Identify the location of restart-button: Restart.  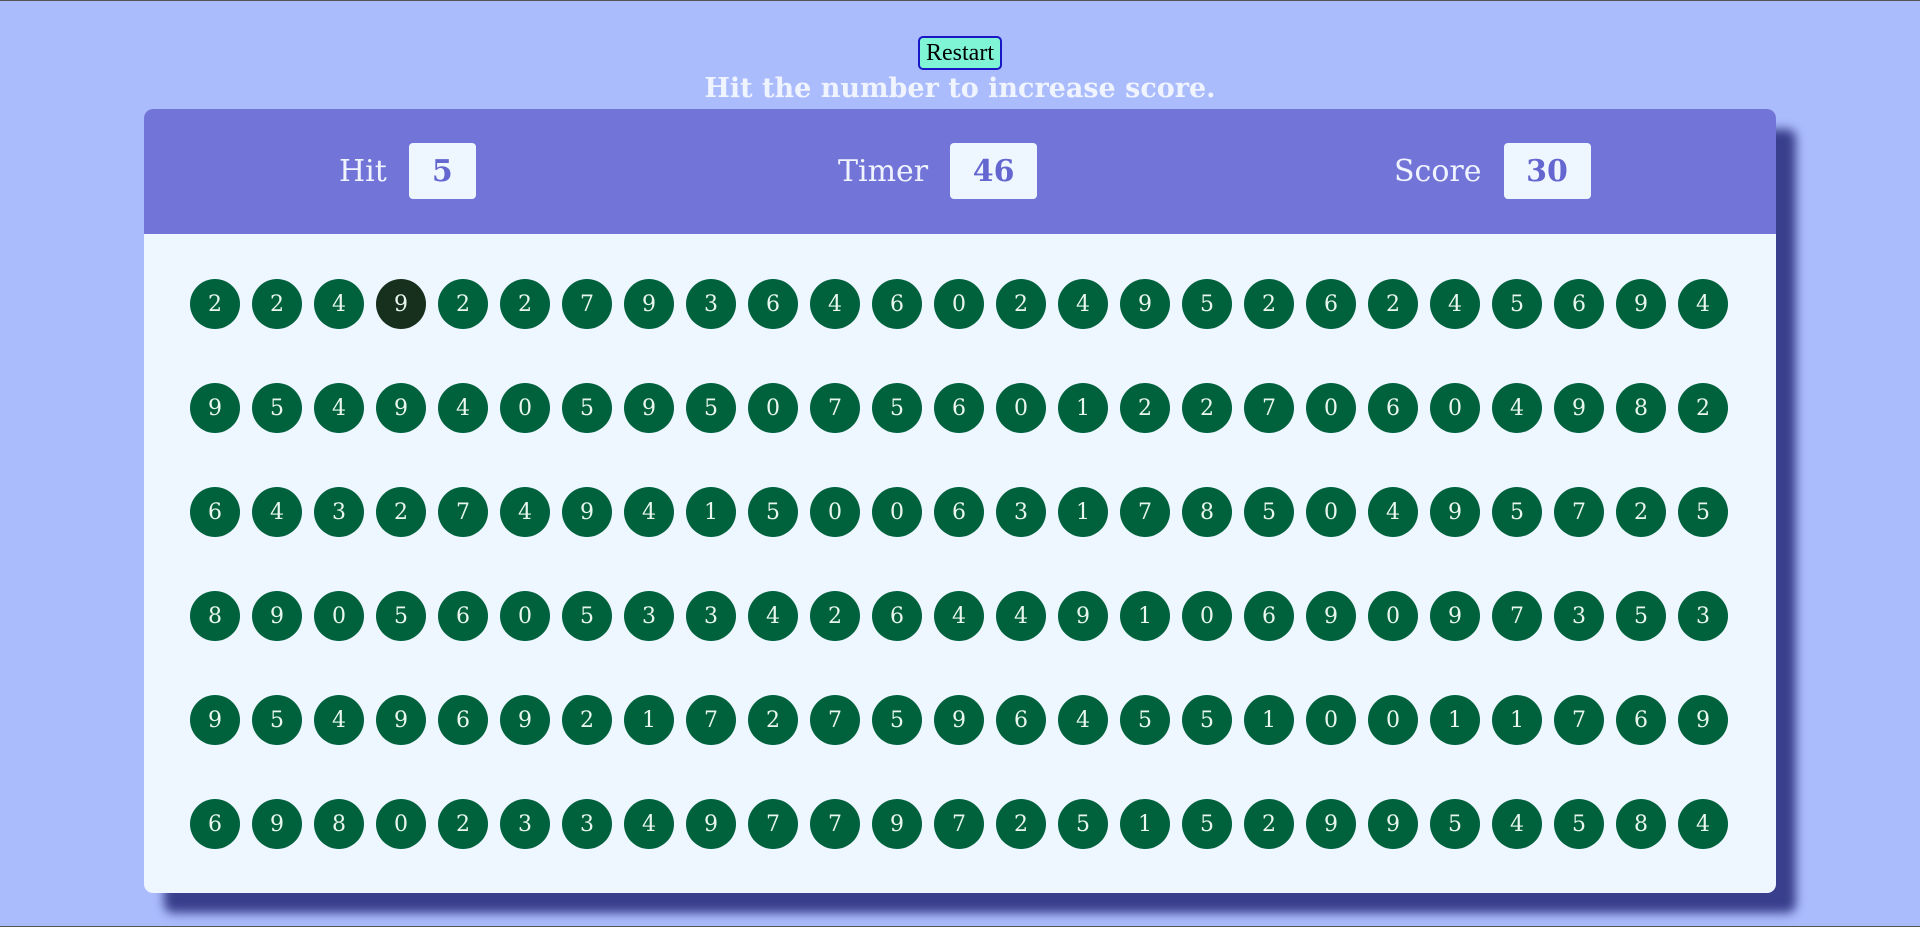
(960, 53).